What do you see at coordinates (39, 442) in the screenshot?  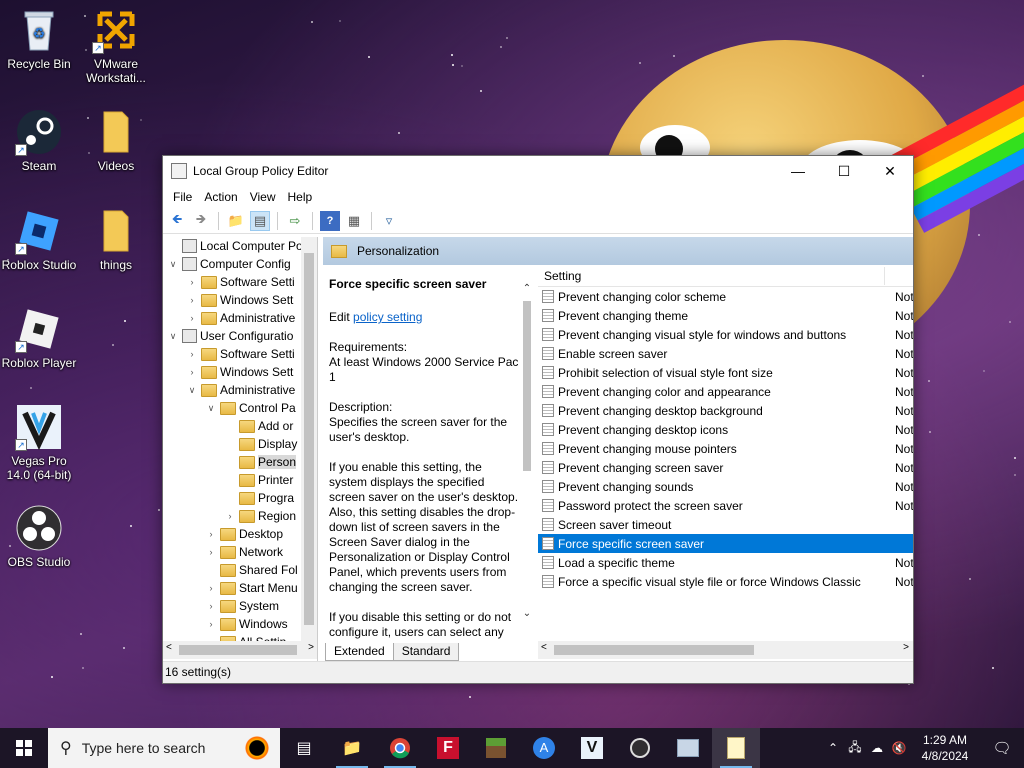 I see `desktop-icon-vegas-pro: ↗ Vegas Pro 14.0 (64-bit)` at bounding box center [39, 442].